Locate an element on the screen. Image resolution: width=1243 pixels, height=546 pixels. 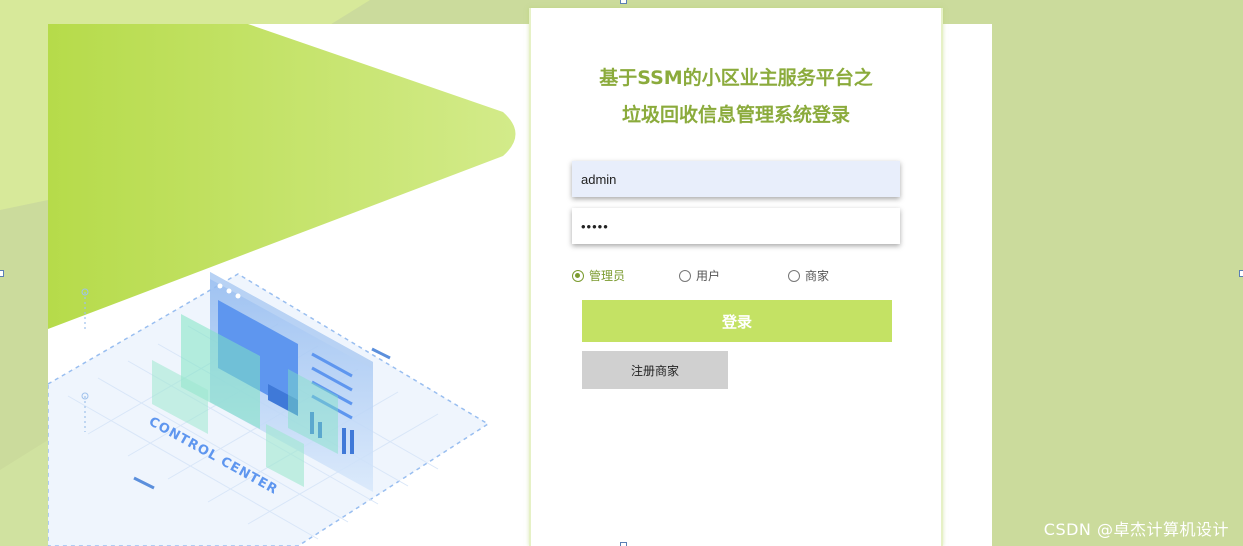
resize-handle-left is located at coordinates (2, 273).